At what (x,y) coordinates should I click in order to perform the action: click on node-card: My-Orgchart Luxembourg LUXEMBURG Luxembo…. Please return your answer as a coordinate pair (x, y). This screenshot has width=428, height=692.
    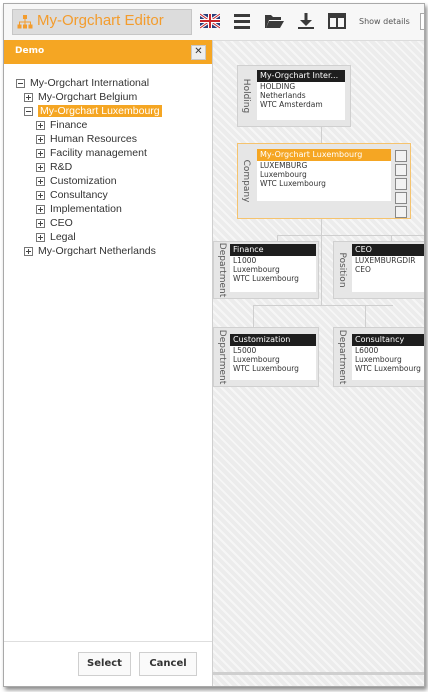
    Looking at the image, I should click on (324, 175).